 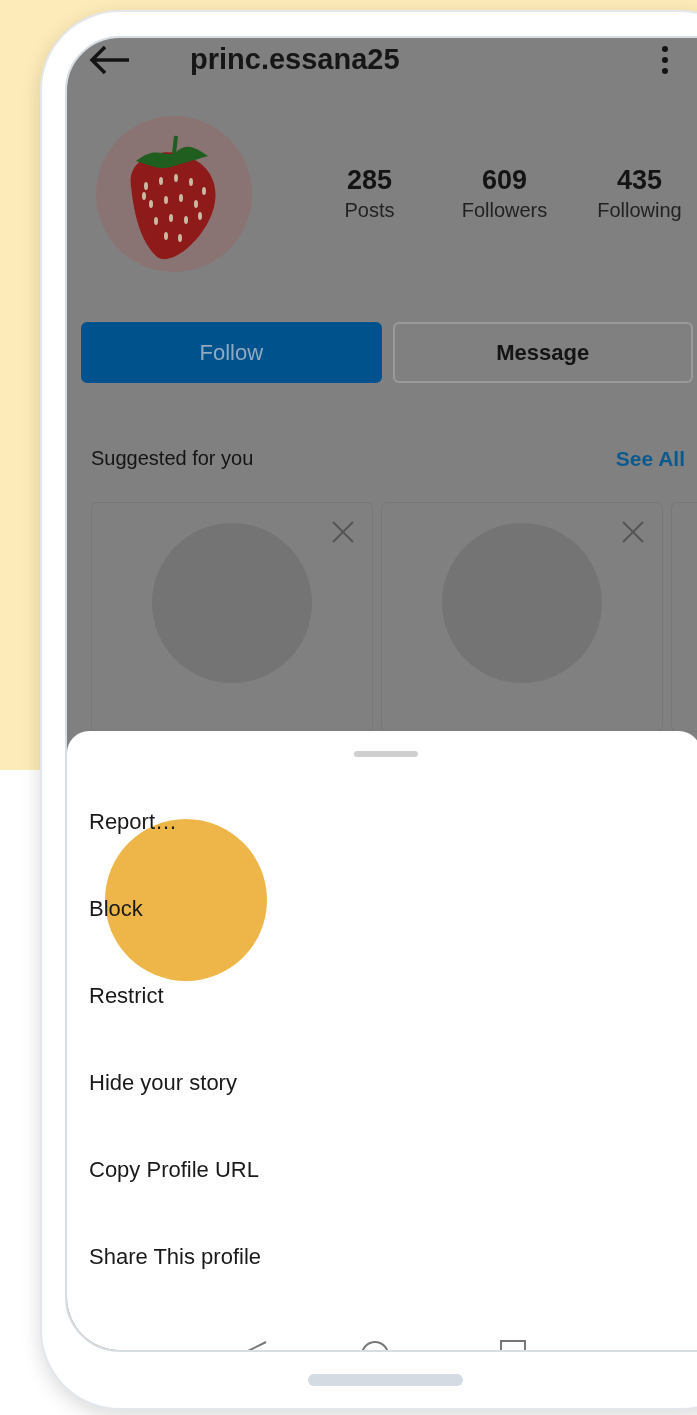 What do you see at coordinates (110, 59) in the screenshot?
I see `back-arrow-icon` at bounding box center [110, 59].